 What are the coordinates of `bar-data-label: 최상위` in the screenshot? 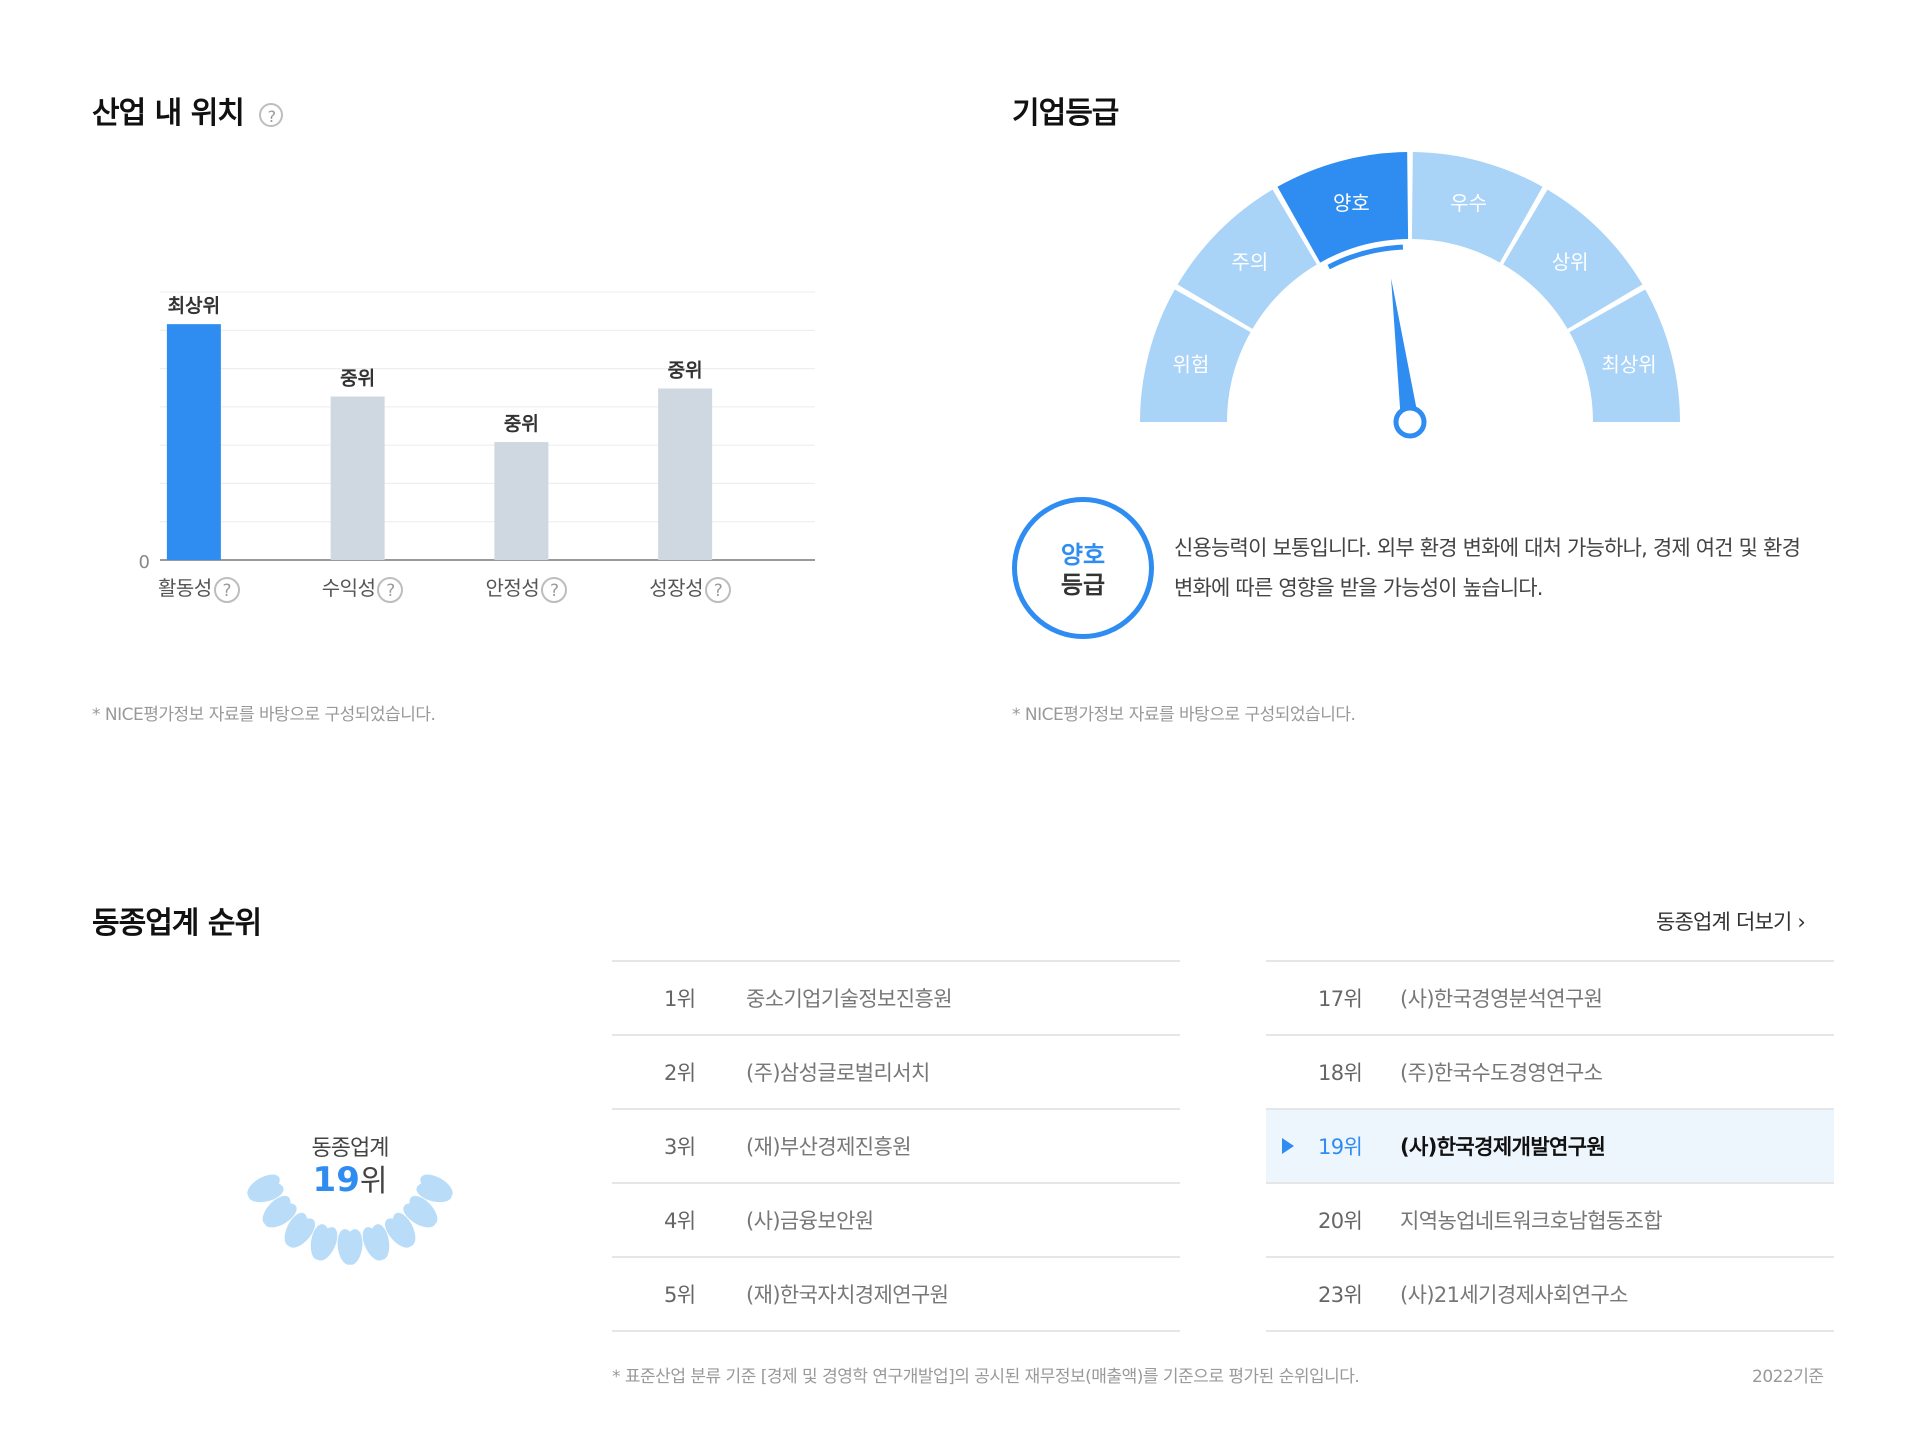 It's located at (194, 306).